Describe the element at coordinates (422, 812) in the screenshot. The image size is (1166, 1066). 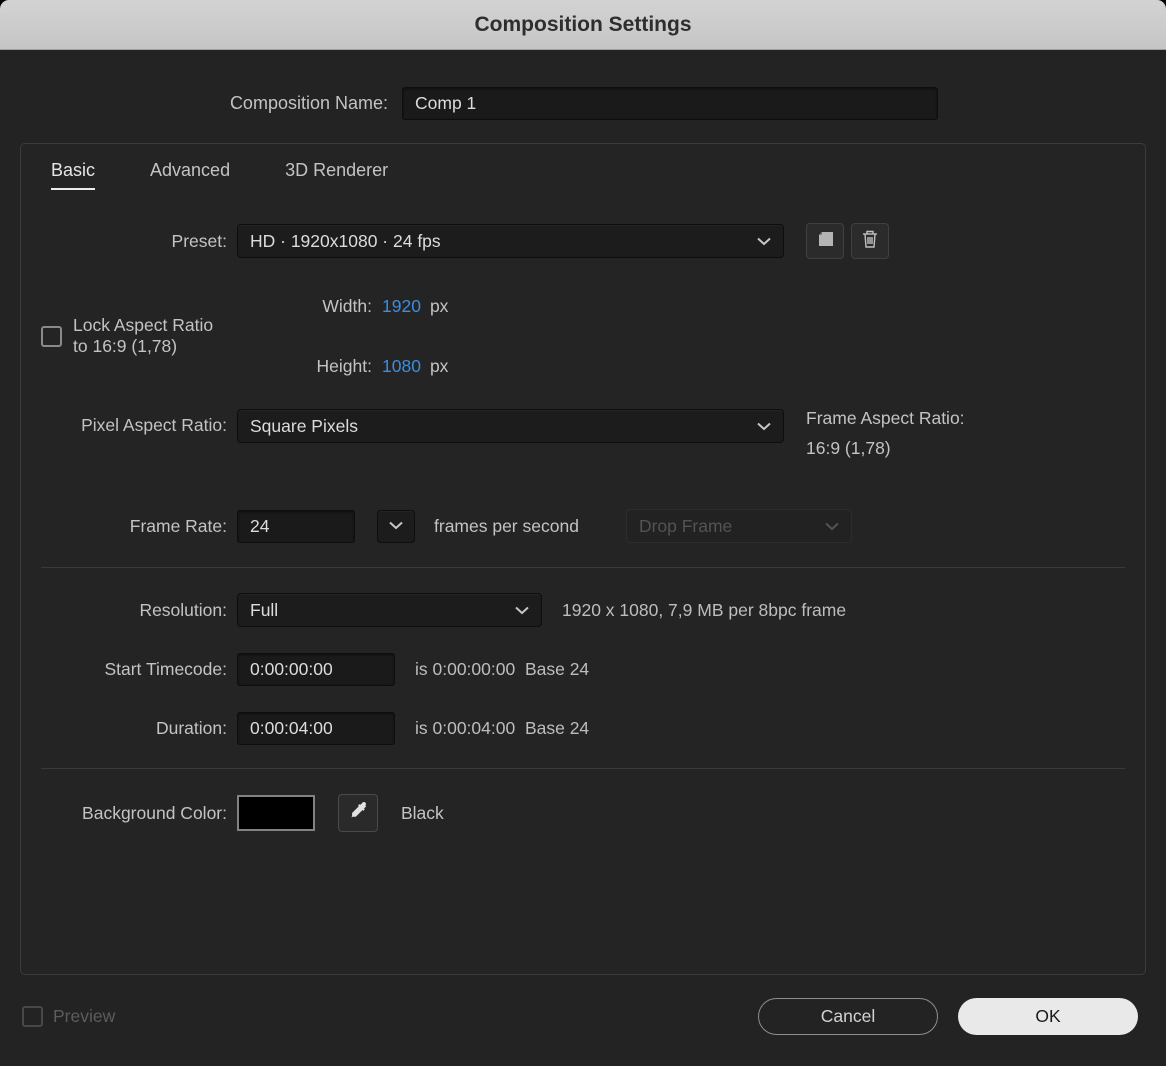
I see `background-color-name: Black` at that location.